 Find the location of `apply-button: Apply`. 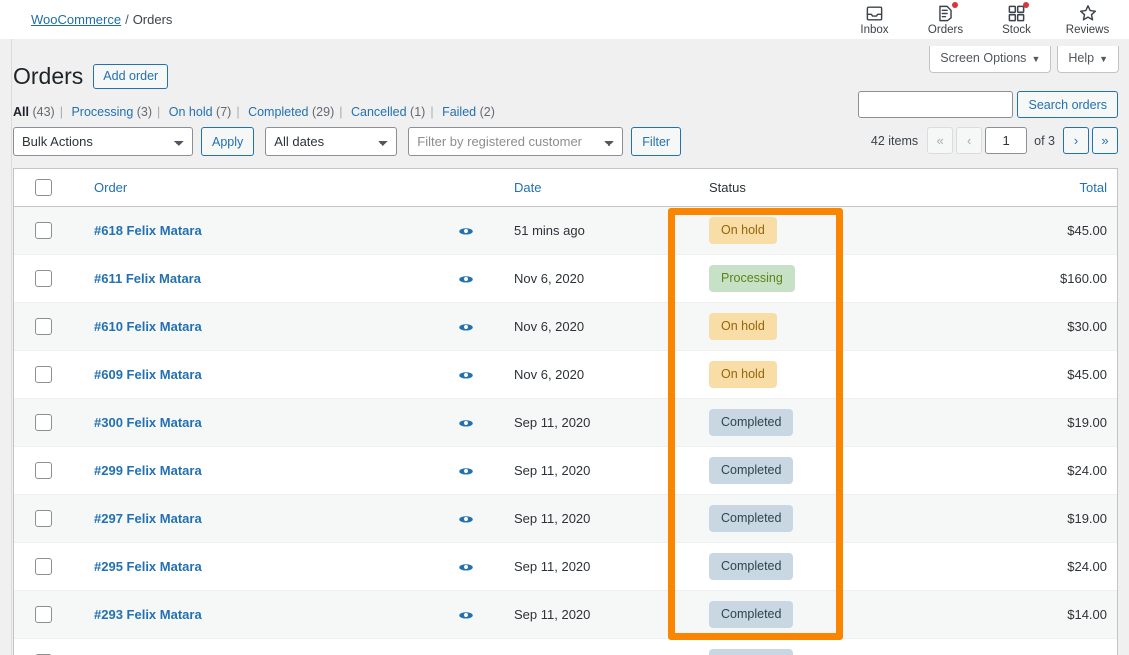

apply-button: Apply is located at coordinates (228, 141).